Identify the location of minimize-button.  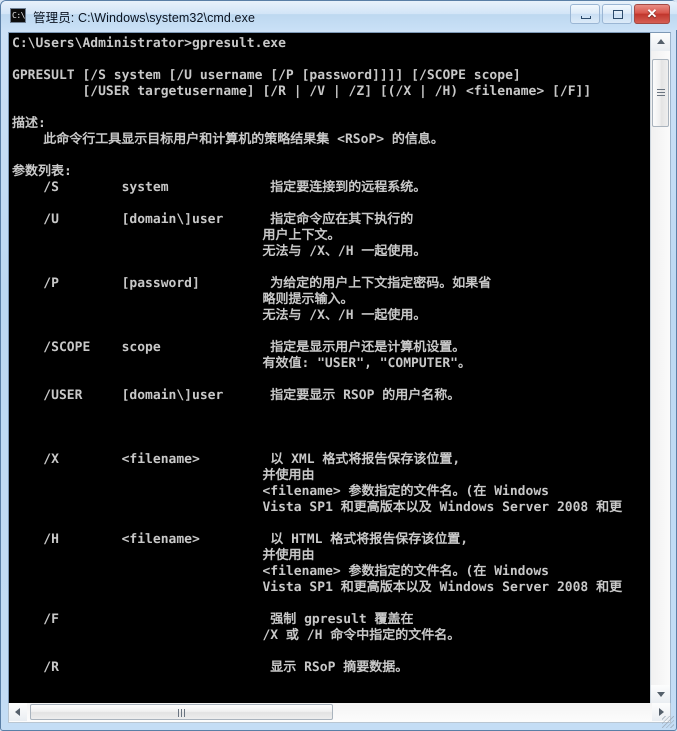
(585, 14).